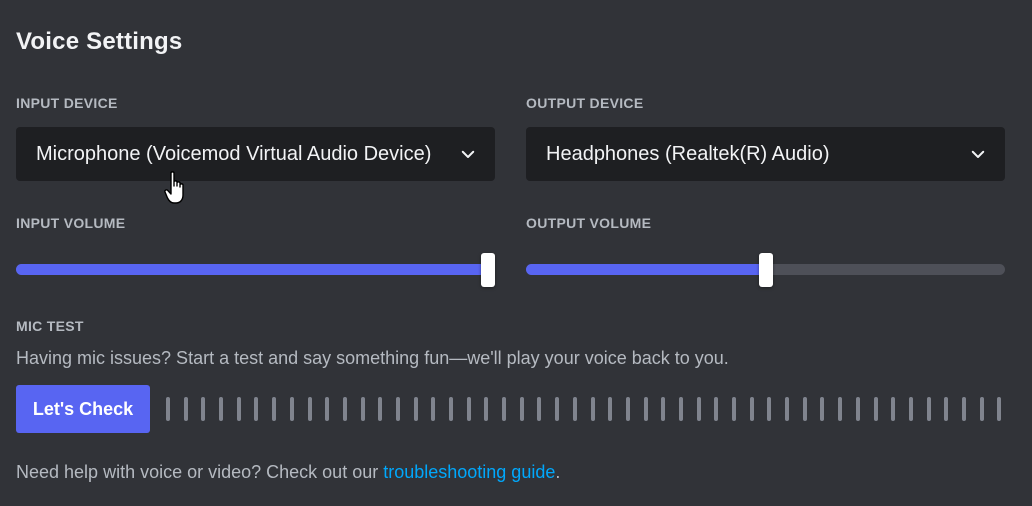  What do you see at coordinates (50, 326) in the screenshot?
I see `mic-test-label: MIC TEST` at bounding box center [50, 326].